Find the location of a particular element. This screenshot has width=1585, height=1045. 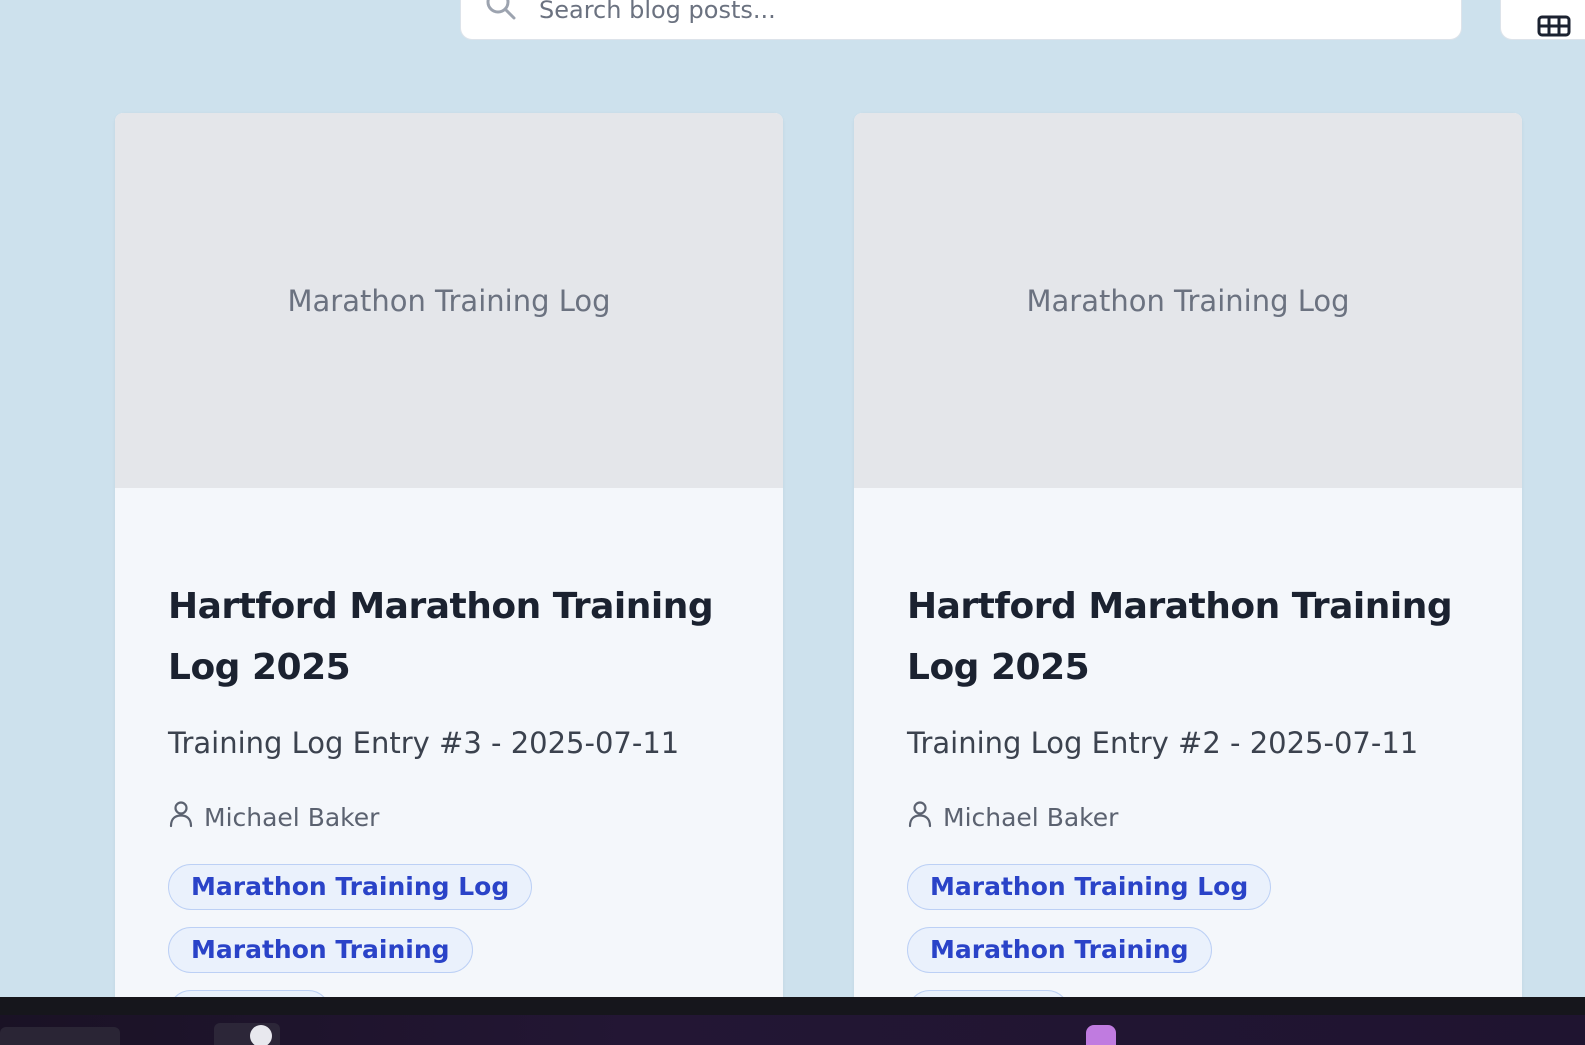

search-icon is located at coordinates (501, 12).